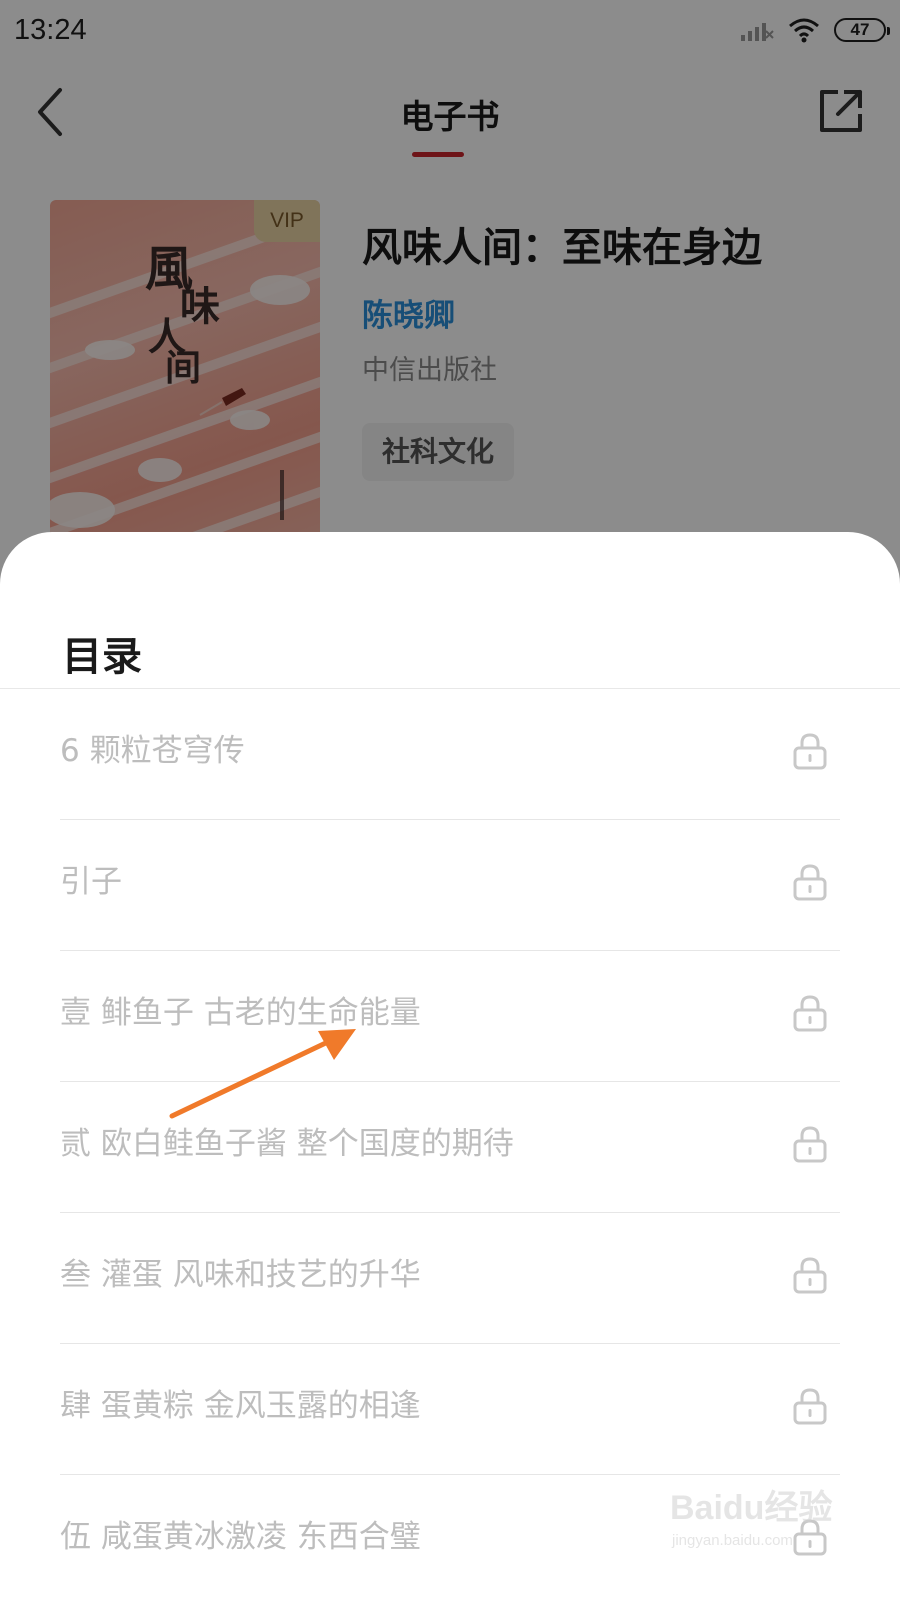  Describe the element at coordinates (732, 1540) in the screenshot. I see `watermark-url: jingyan.baidu.com` at that location.